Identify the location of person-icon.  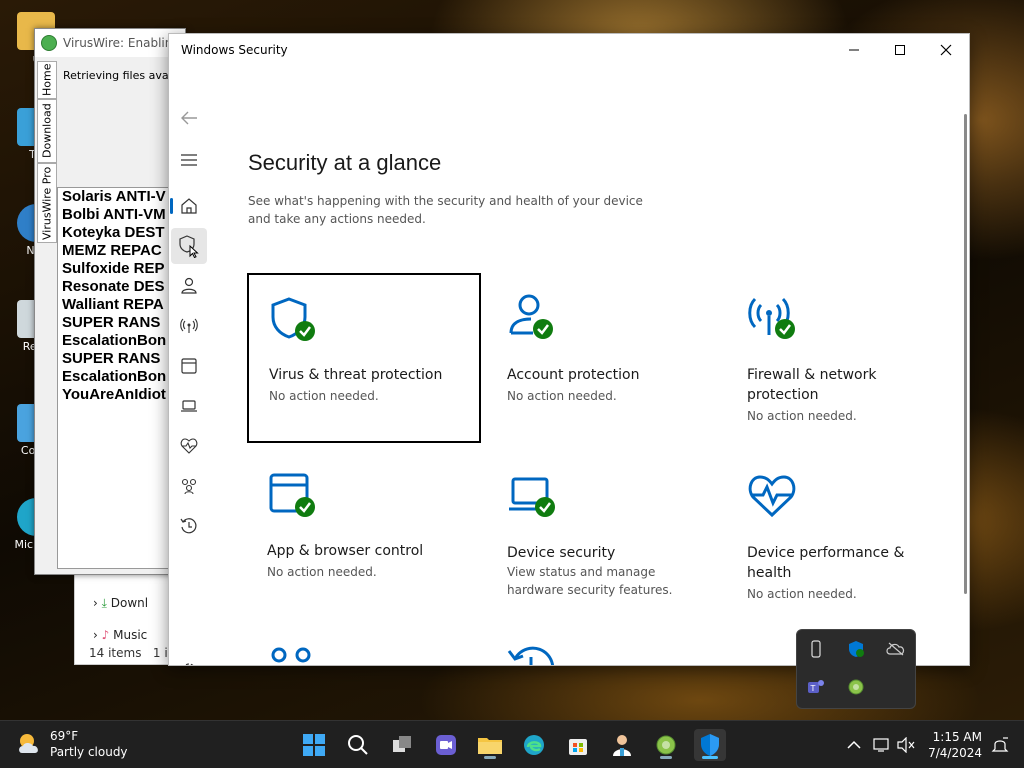
(189, 285).